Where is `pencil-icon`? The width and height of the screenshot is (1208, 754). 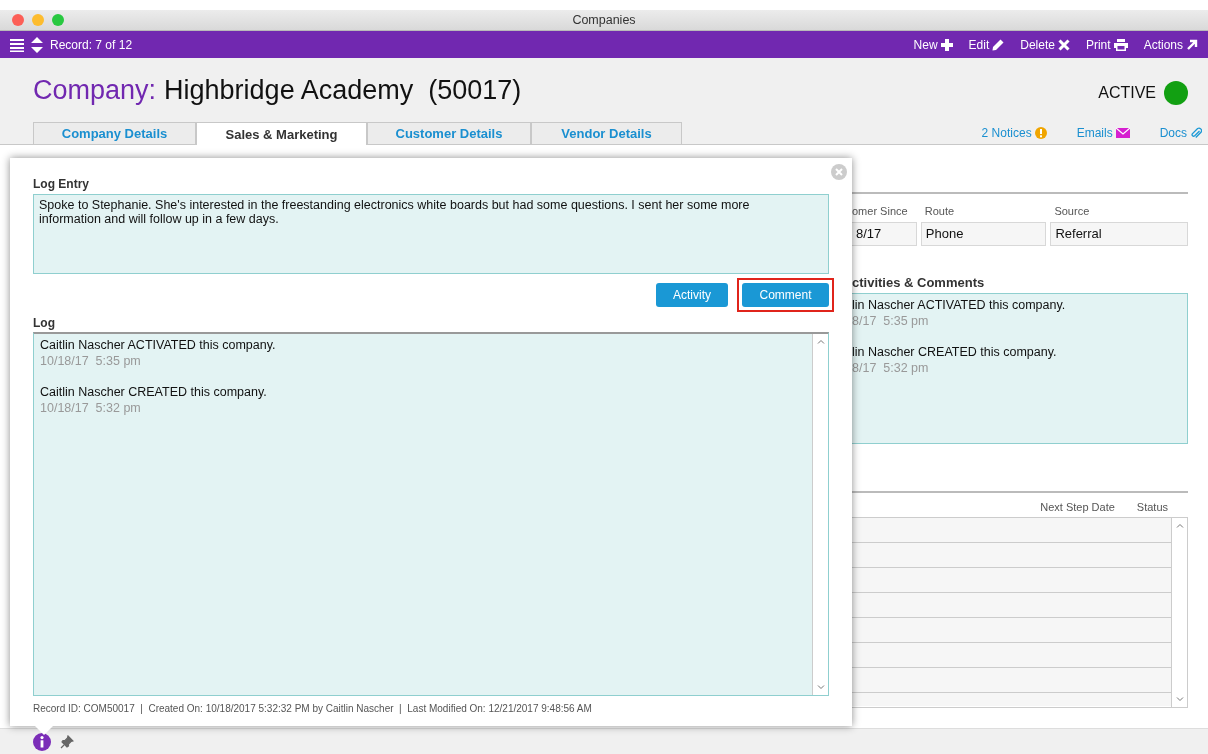 pencil-icon is located at coordinates (998, 44).